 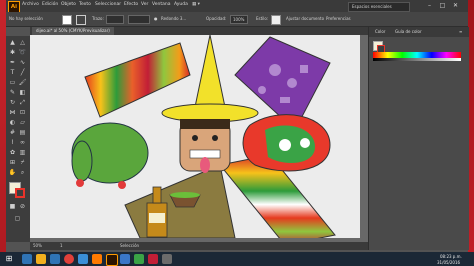 What do you see at coordinates (61, 245) in the screenshot?
I see `artboard-number: 1` at bounding box center [61, 245].